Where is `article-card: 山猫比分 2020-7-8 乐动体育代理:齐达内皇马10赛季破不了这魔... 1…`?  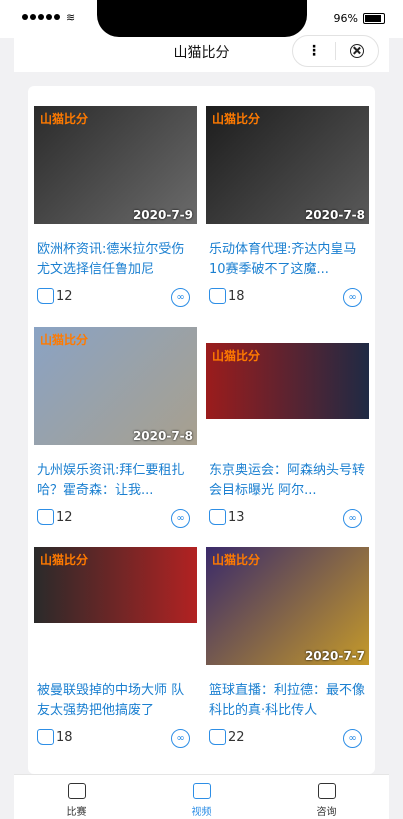
article-card: 山猫比分 2020-7-8 乐动体育代理:齐达内皇马10赛季破不了这魔... 1… is located at coordinates (284, 196).